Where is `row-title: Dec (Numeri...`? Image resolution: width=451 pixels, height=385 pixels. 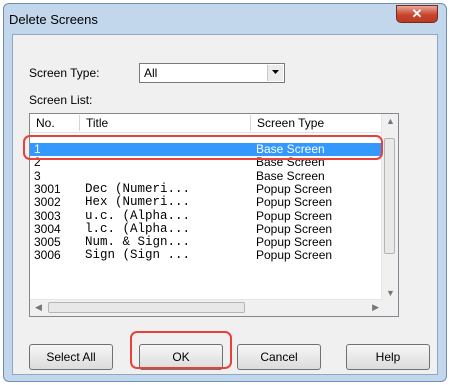
row-title: Dec (Numeri... is located at coordinates (138, 188).